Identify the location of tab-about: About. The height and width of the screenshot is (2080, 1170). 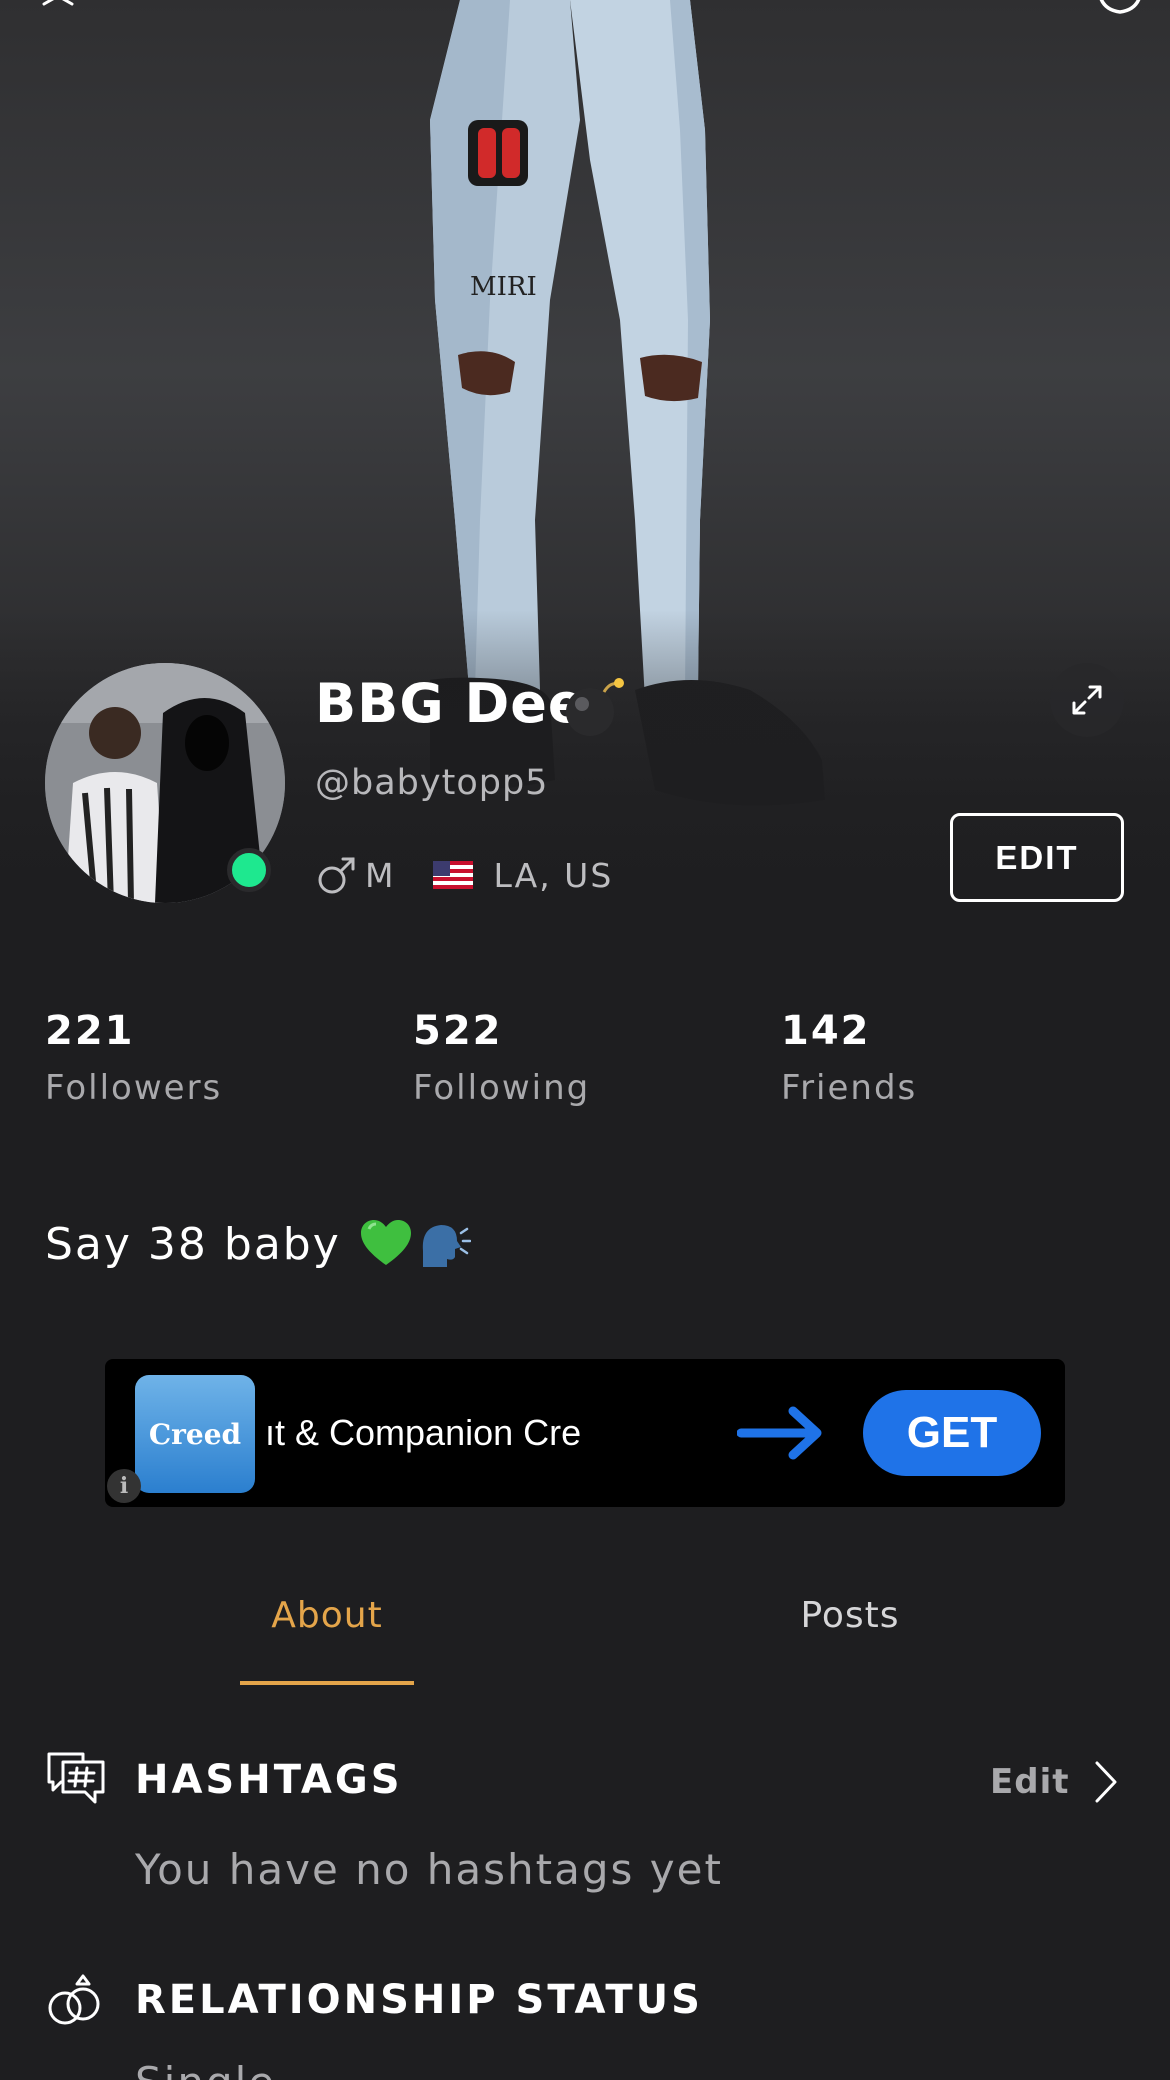
(327, 1615).